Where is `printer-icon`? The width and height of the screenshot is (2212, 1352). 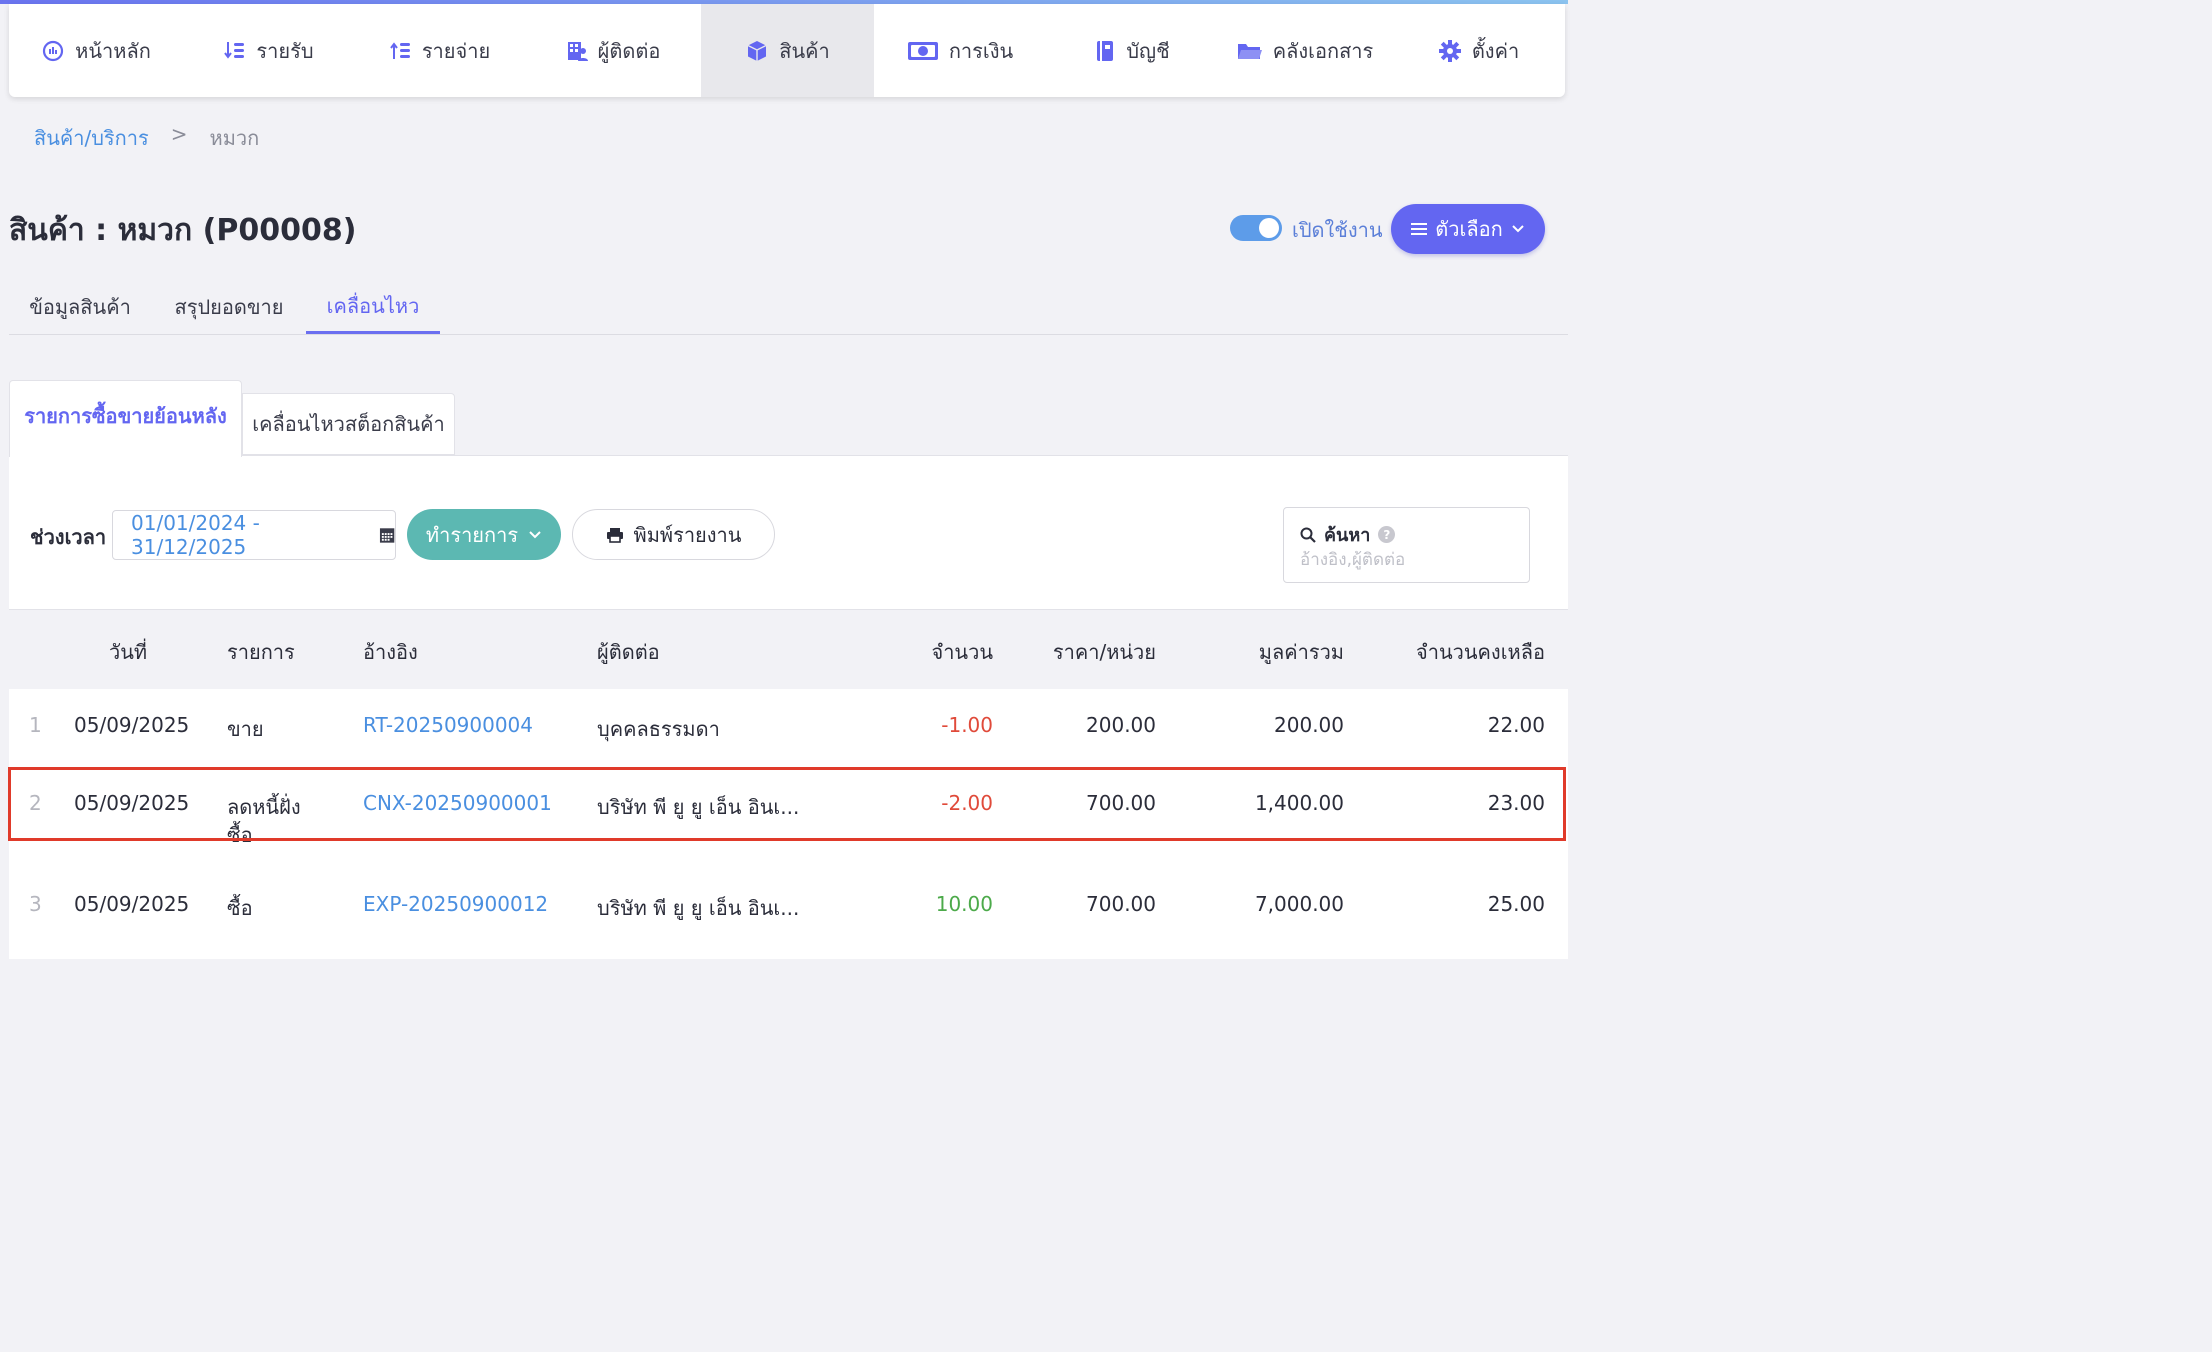 printer-icon is located at coordinates (614, 535).